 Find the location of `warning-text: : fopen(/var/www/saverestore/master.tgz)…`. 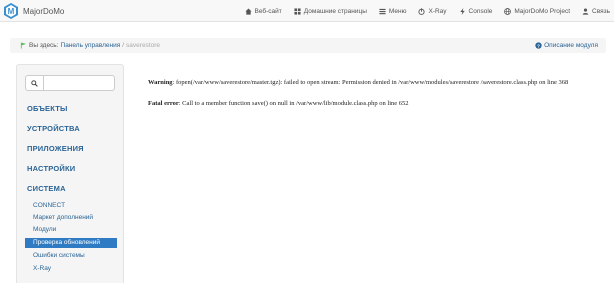

warning-text: : fopen(/var/www/saverestore/master.tgz)… is located at coordinates (370, 82).